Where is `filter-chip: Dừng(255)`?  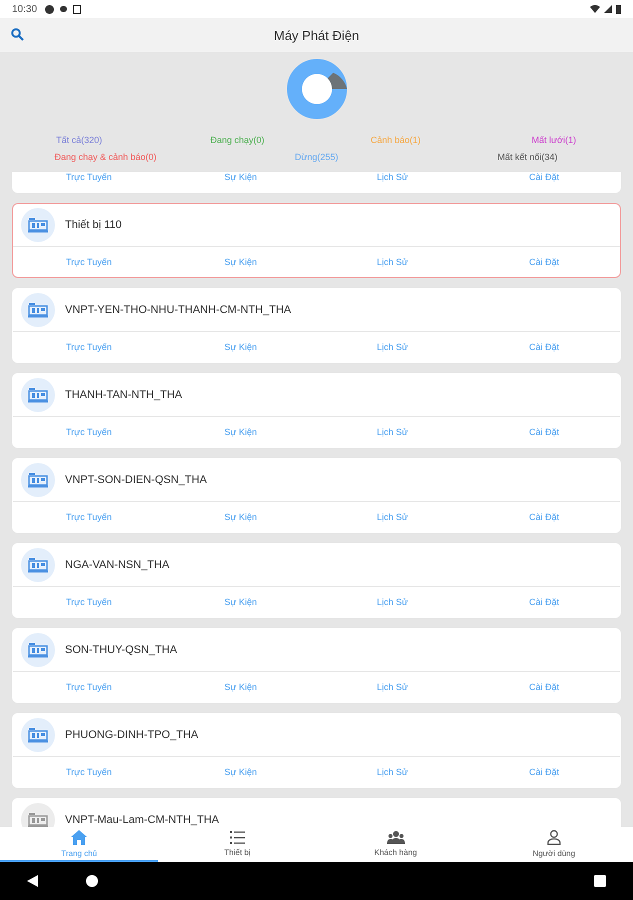
filter-chip: Dừng(255) is located at coordinates (316, 157).